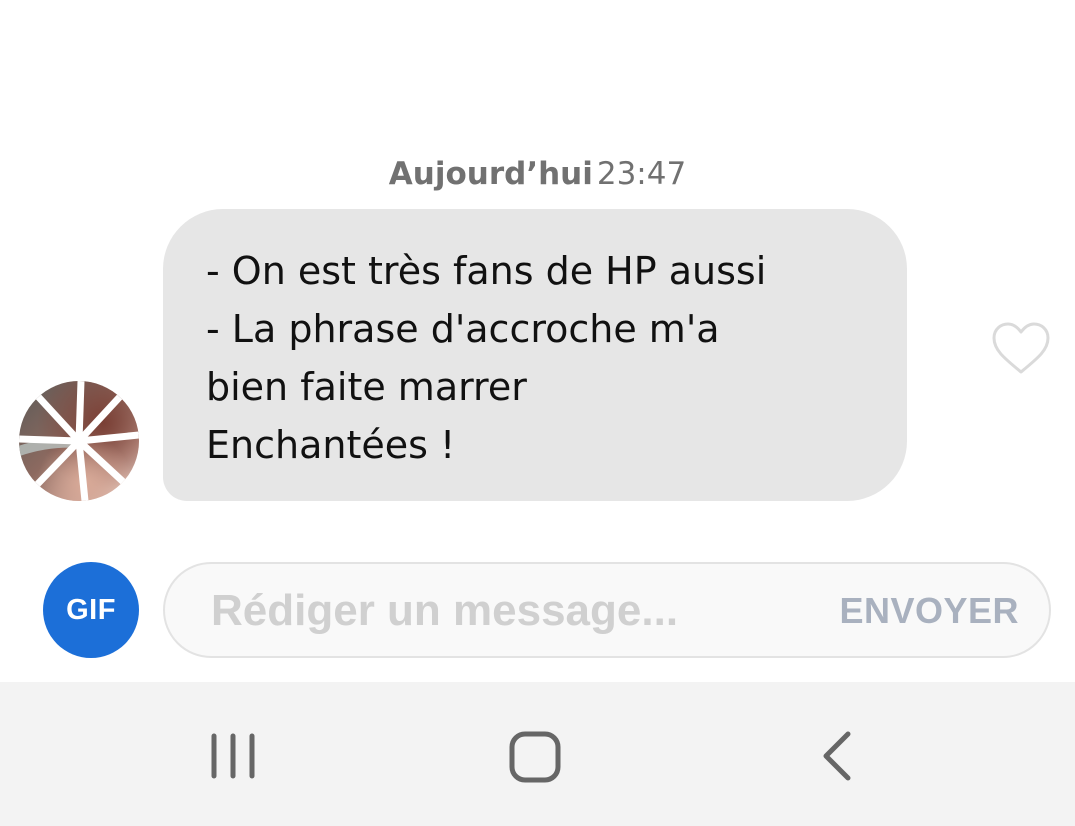  I want to click on message-composer: ENVOYER, so click(607, 610).